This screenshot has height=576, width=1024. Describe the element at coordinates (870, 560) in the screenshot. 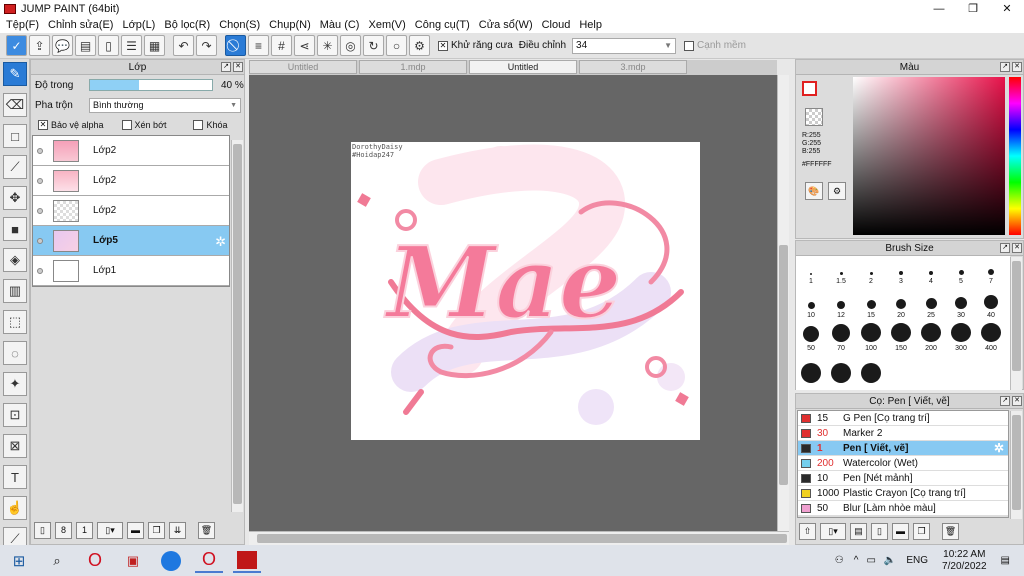

I see `network-icon: ▭` at that location.